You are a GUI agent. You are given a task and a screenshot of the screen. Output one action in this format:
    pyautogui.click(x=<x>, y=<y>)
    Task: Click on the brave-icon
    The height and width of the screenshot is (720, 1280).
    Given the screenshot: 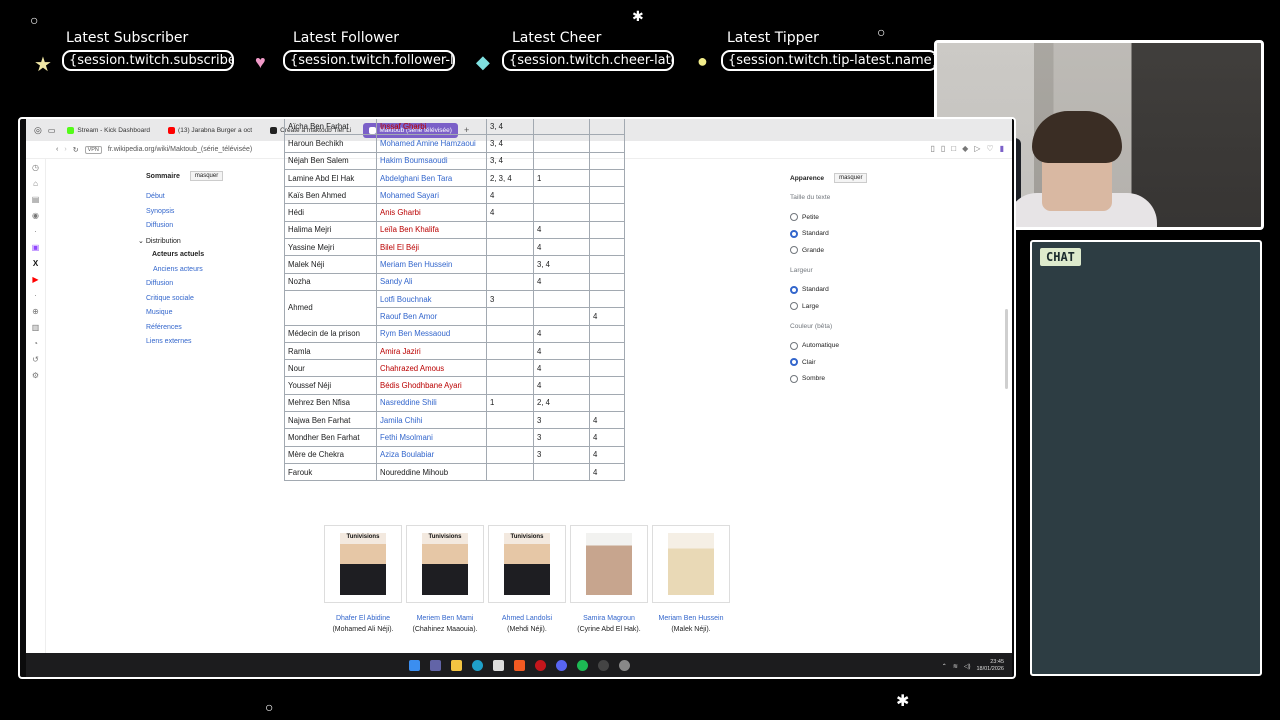 What is the action you would take?
    pyautogui.click(x=519, y=665)
    